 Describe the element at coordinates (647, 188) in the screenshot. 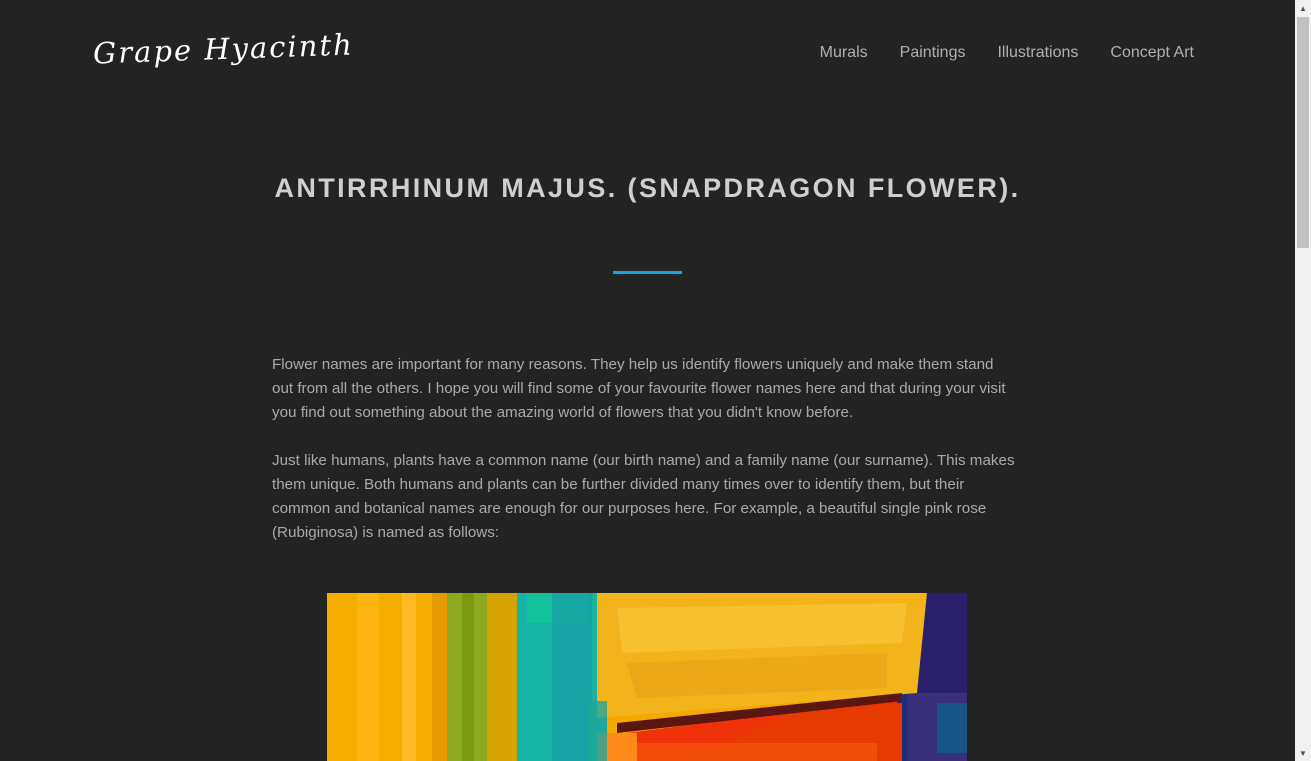

I see `page-title: ANTIRRHINUM MAJUS. (SNAPDRAGON FLOWER).` at that location.